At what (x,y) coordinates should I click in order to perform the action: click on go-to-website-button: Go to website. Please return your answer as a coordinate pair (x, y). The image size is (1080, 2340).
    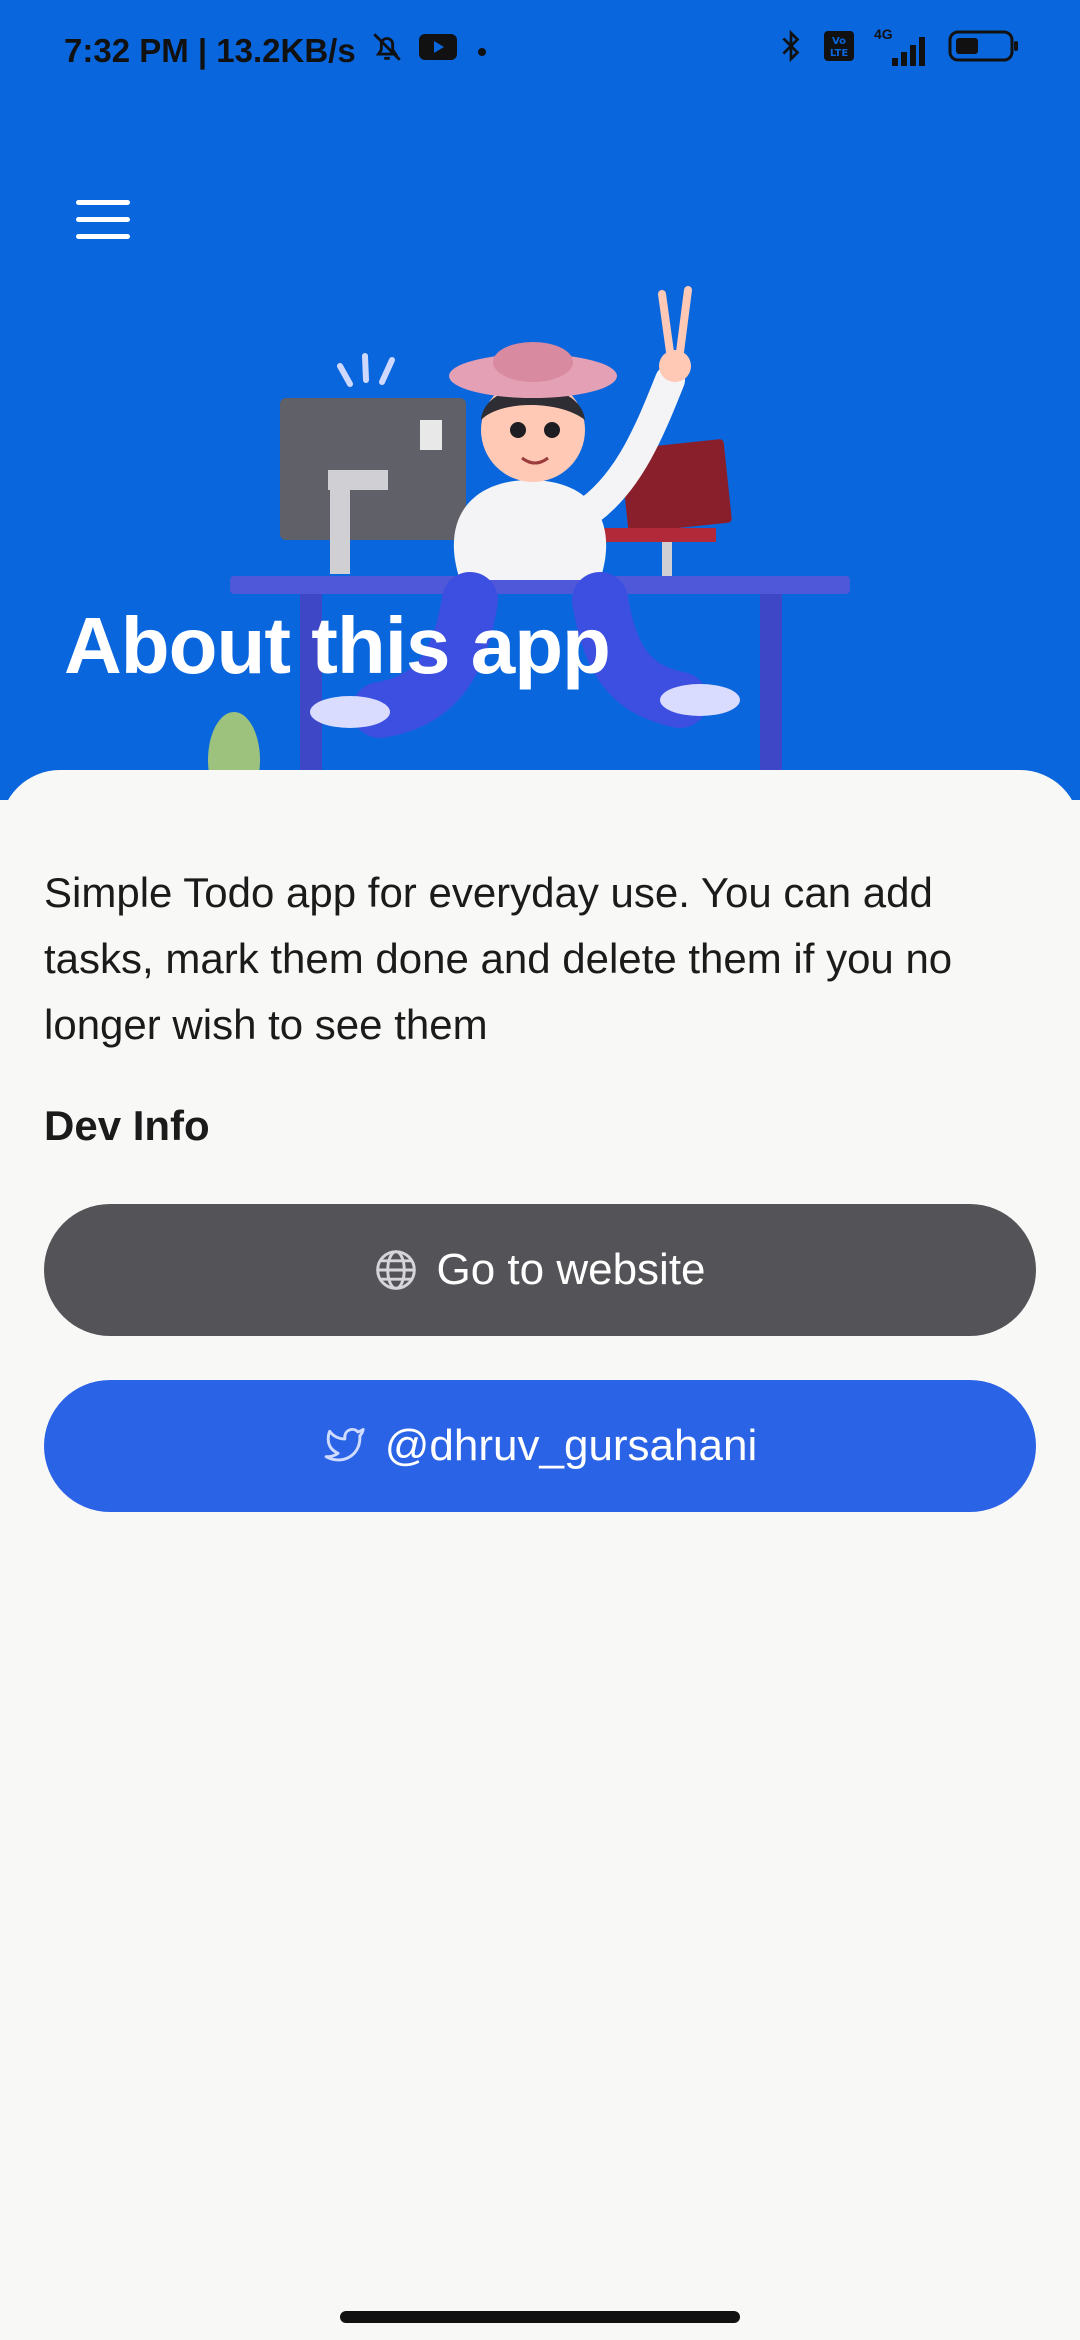
    Looking at the image, I should click on (540, 1270).